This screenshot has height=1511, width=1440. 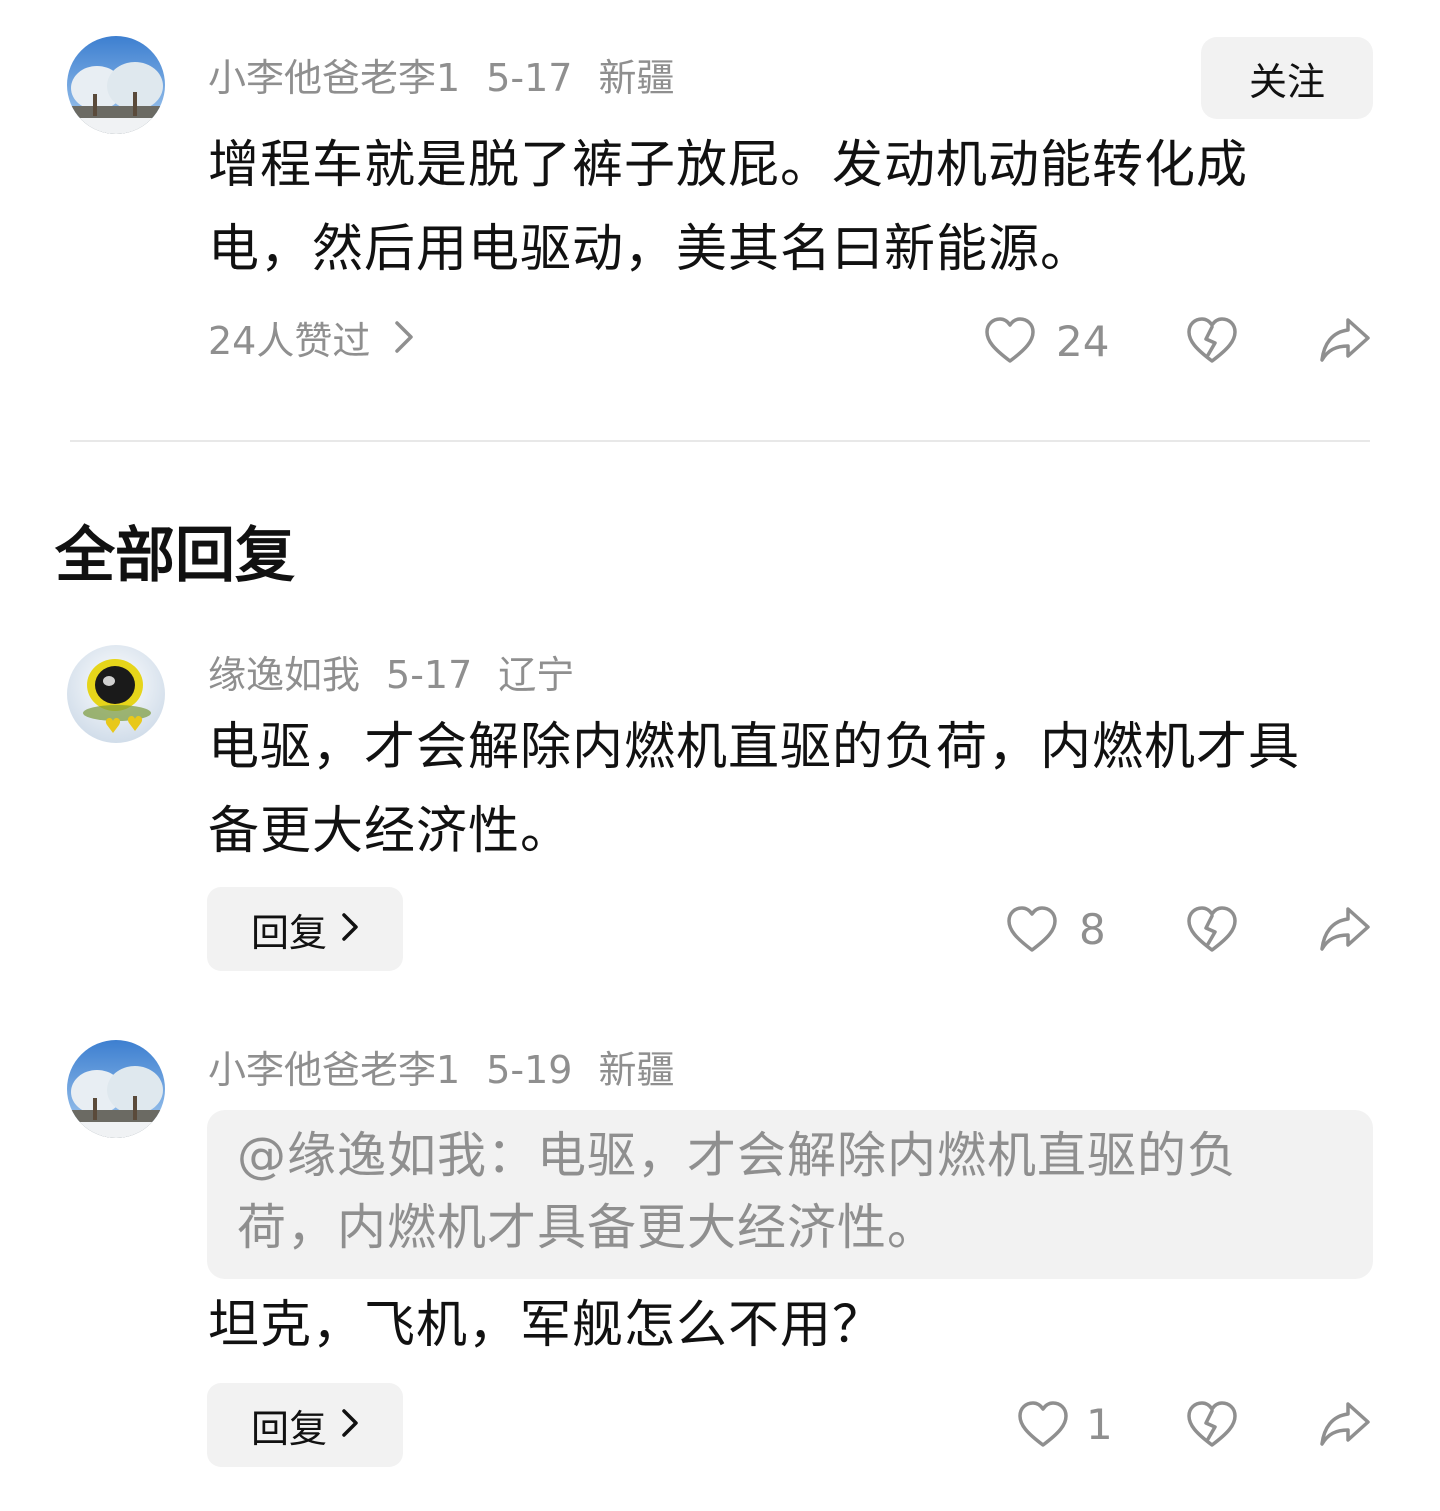 What do you see at coordinates (536, 675) in the screenshot?
I see `reply-location: 辽宁` at bounding box center [536, 675].